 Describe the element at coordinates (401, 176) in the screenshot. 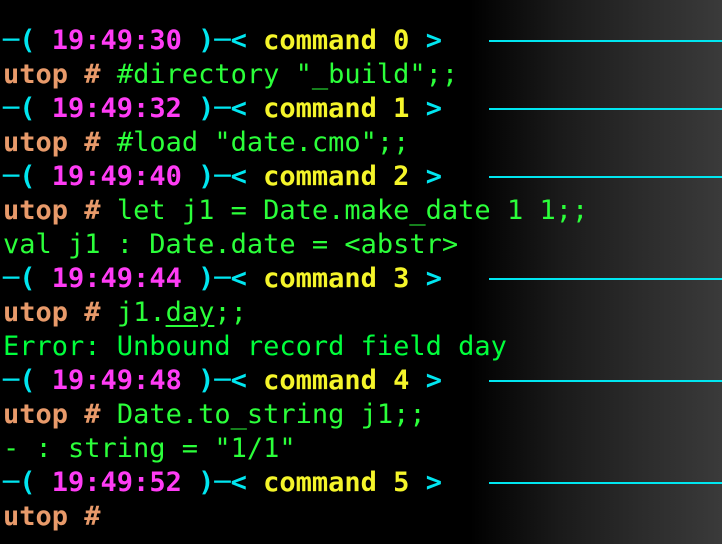

I see `command-number: 2` at that location.